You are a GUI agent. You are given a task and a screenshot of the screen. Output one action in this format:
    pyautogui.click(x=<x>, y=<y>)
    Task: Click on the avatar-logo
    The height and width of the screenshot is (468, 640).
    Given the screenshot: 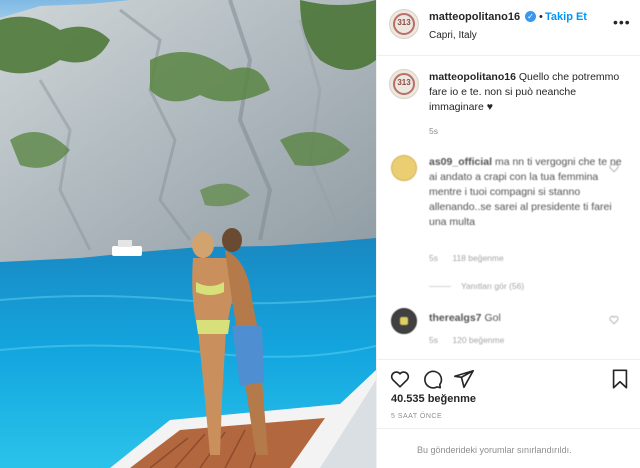 What is the action you would take?
    pyautogui.click(x=404, y=321)
    